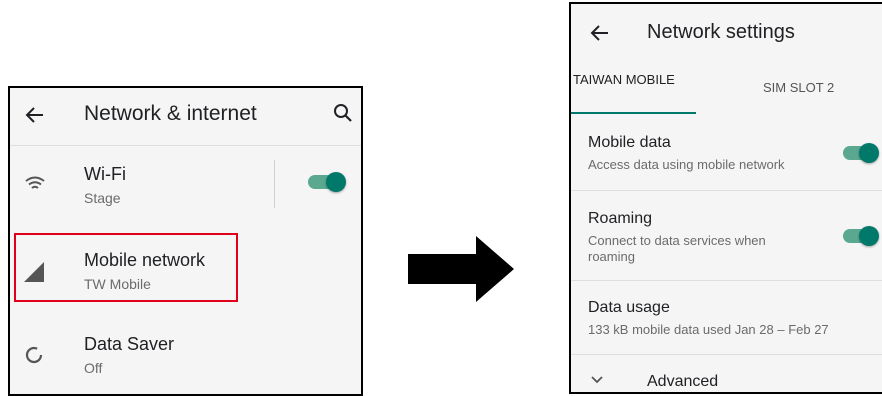 Image resolution: width=882 pixels, height=396 pixels. What do you see at coordinates (93, 368) in the screenshot?
I see `data-saver-status: Off` at bounding box center [93, 368].